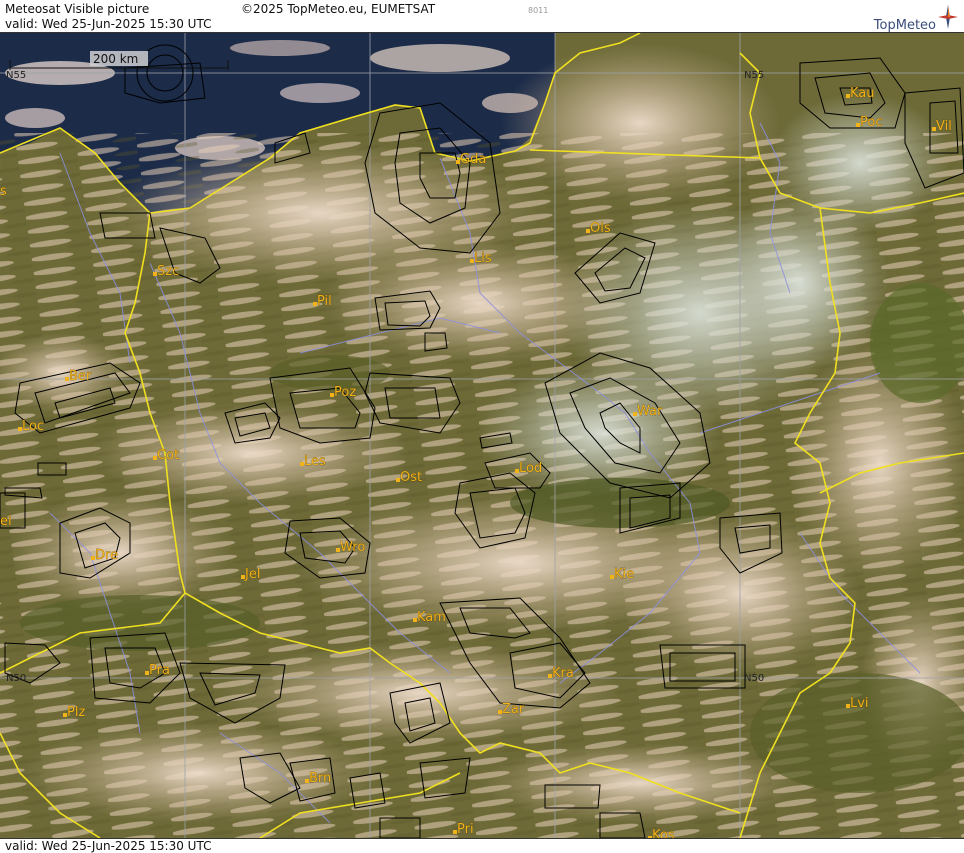  I want to click on city-label: Poc, so click(871, 122).